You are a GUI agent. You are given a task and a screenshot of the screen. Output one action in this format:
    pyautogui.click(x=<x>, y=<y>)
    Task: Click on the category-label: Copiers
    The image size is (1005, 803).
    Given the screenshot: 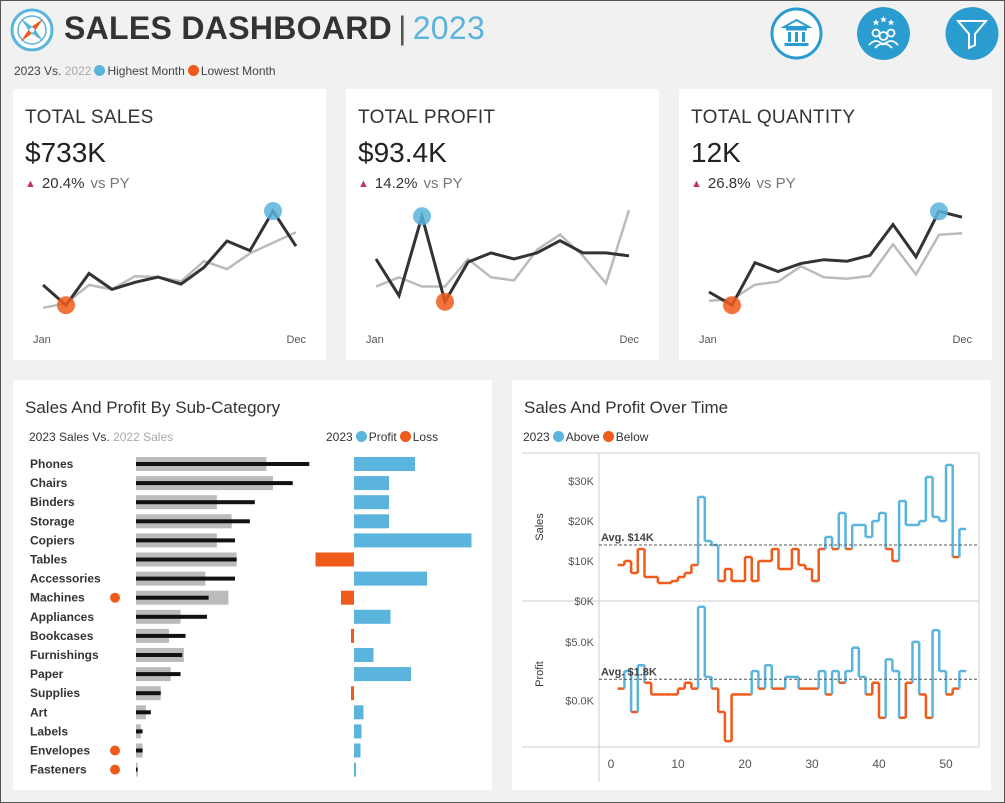 What is the action you would take?
    pyautogui.click(x=52, y=540)
    